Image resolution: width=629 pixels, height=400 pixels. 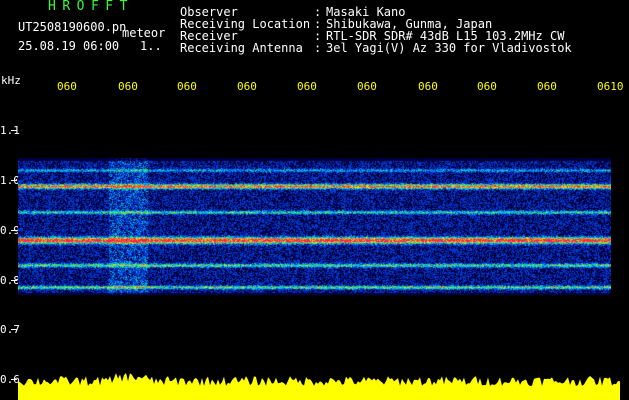 What do you see at coordinates (72, 27) in the screenshot?
I see `file-name: UT2508190600.pn` at bounding box center [72, 27].